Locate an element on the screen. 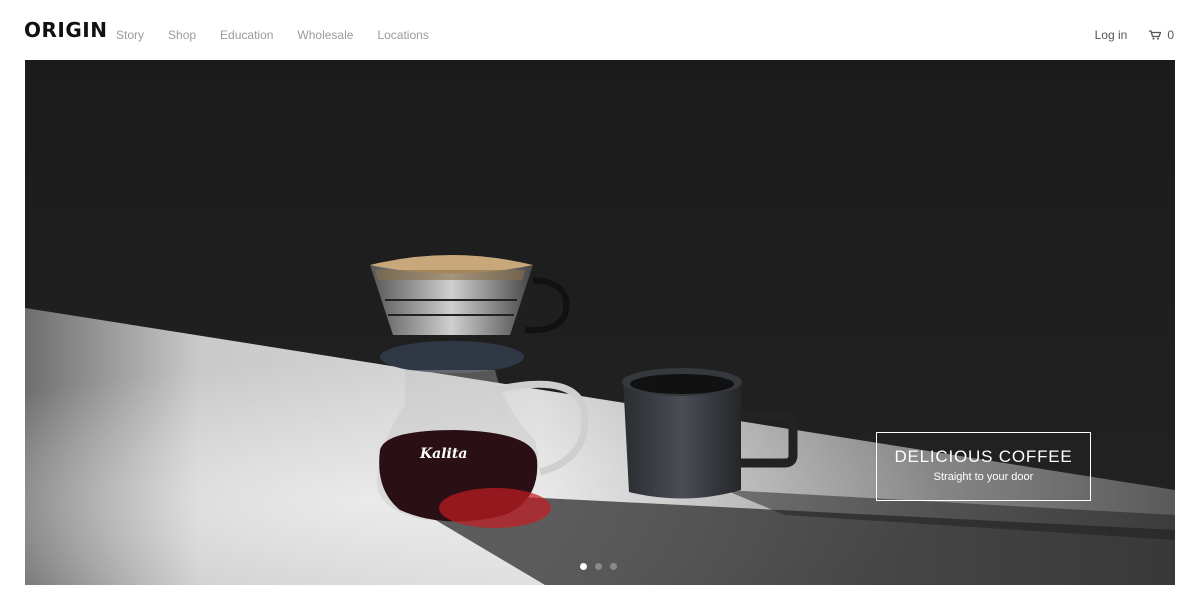  cart-icon is located at coordinates (1155, 35).